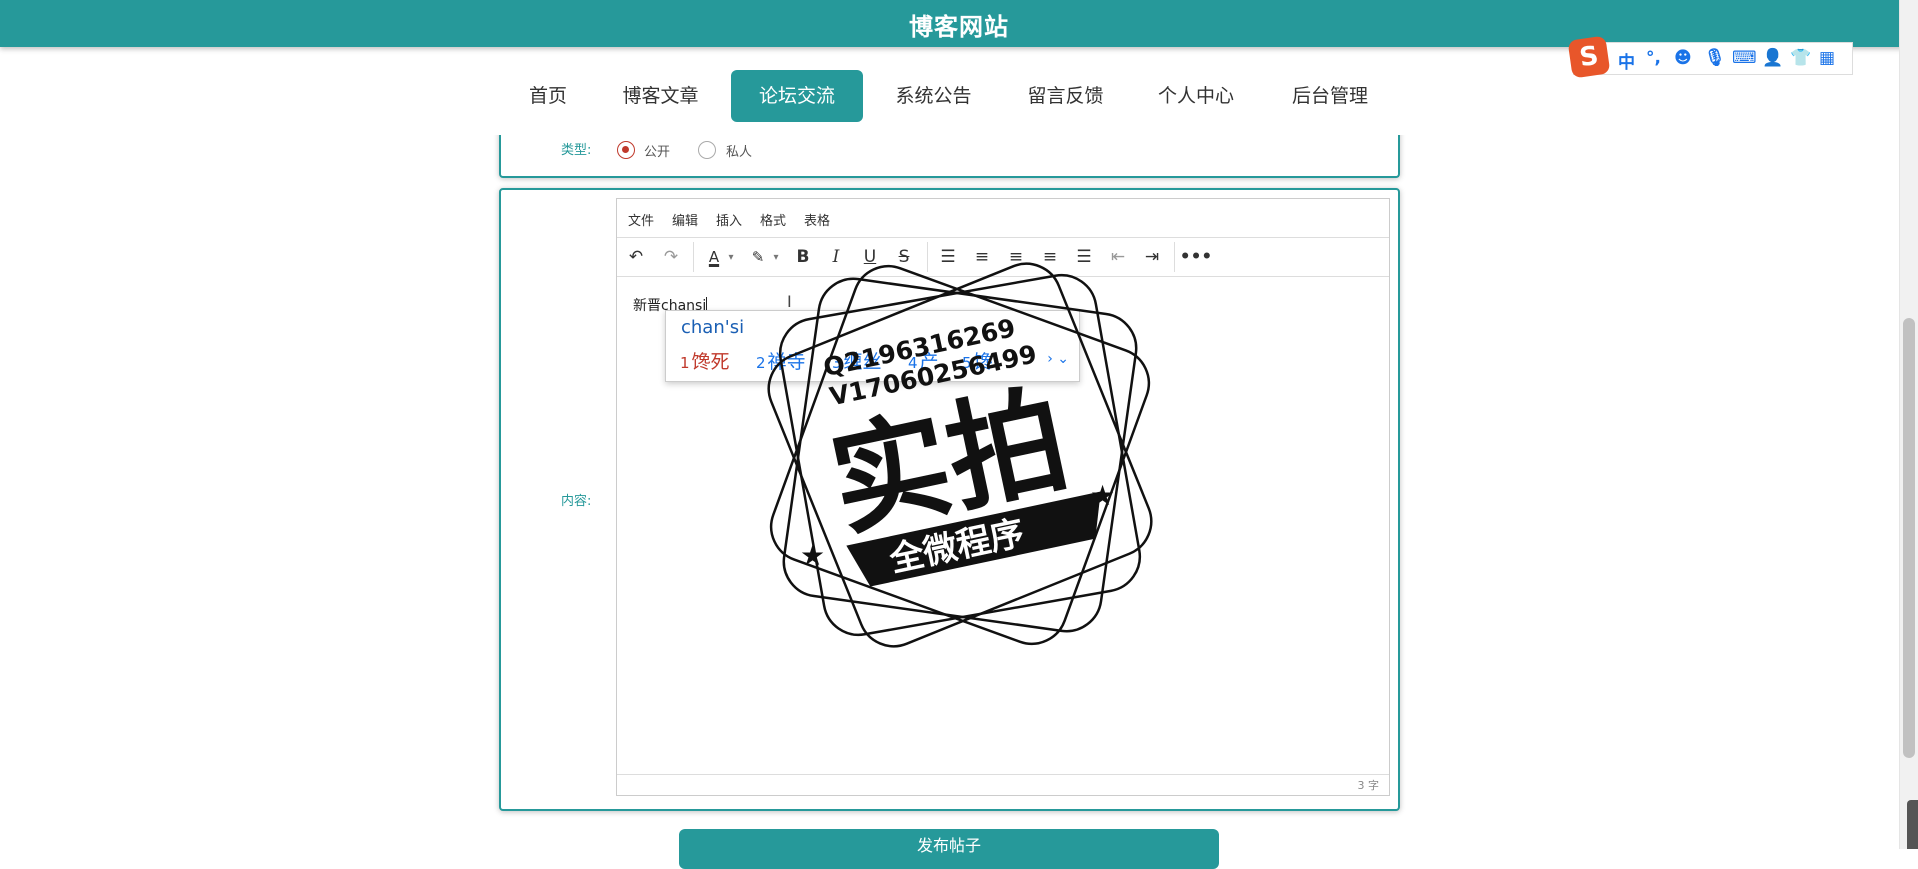 The height and width of the screenshot is (869, 1918). I want to click on ime-candidate-5: 5馋, so click(977, 360).